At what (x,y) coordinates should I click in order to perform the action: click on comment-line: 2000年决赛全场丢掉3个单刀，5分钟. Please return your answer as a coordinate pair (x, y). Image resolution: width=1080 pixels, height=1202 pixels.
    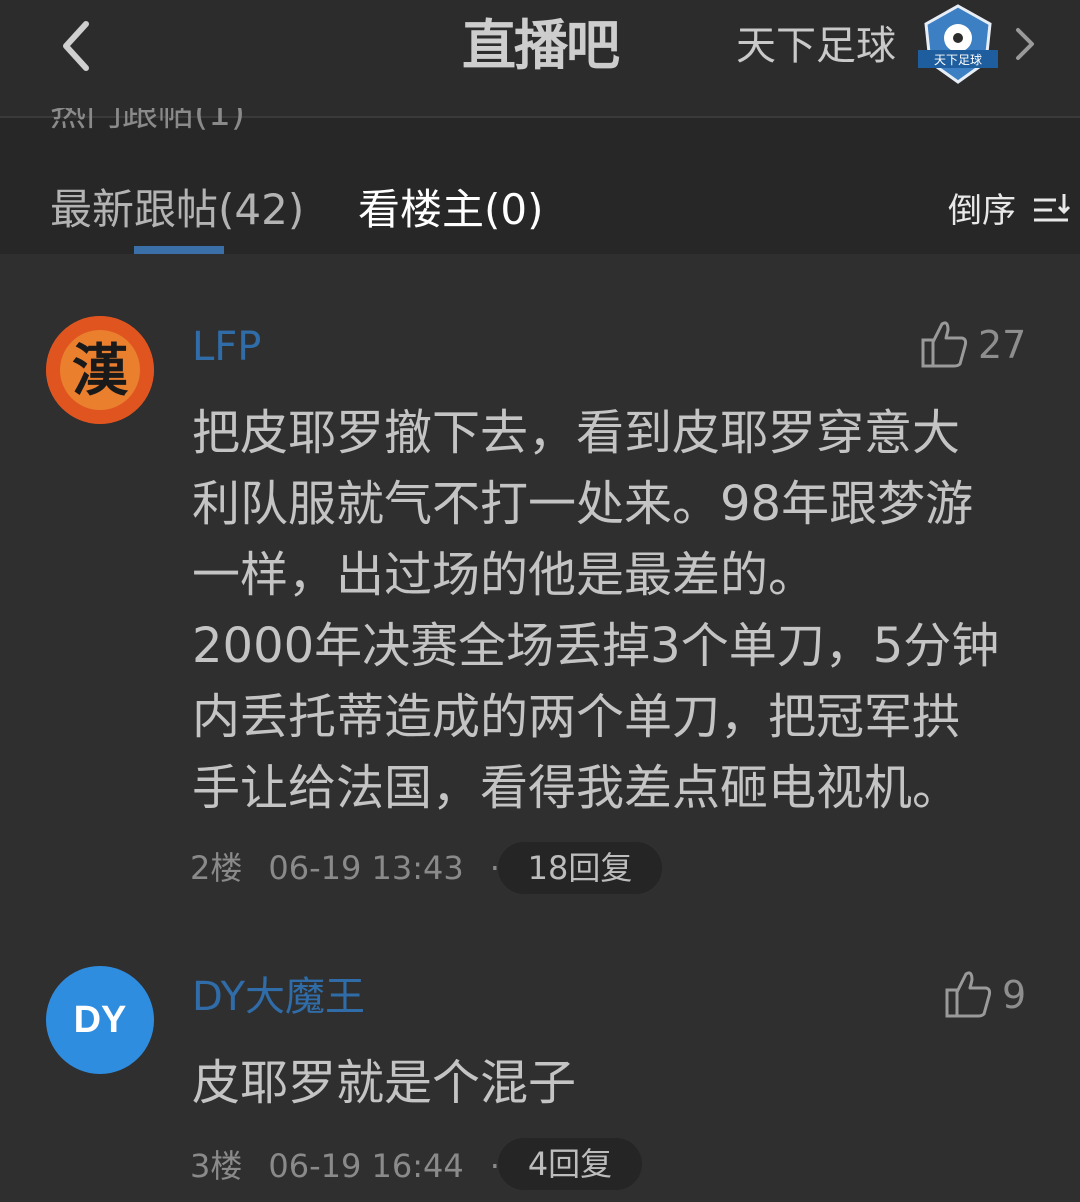
    Looking at the image, I should click on (596, 646).